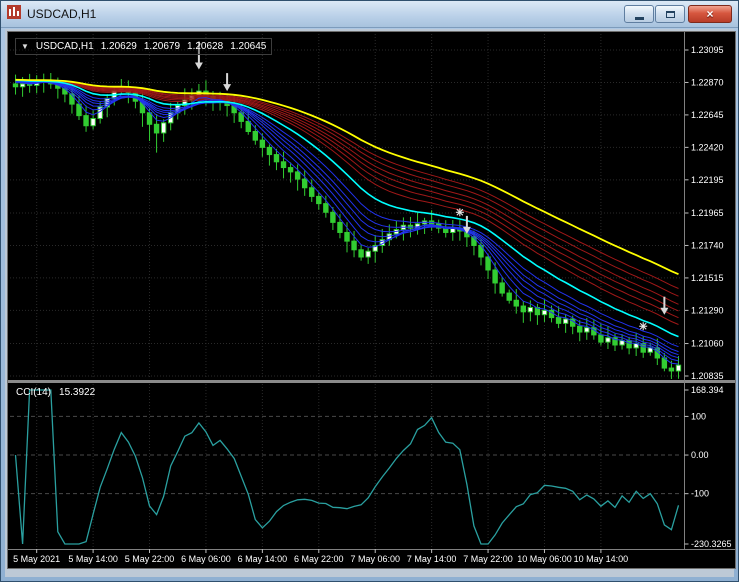 This screenshot has height=582, width=739. I want to click on time-axis-label: 10 May 06:00, so click(544, 559).